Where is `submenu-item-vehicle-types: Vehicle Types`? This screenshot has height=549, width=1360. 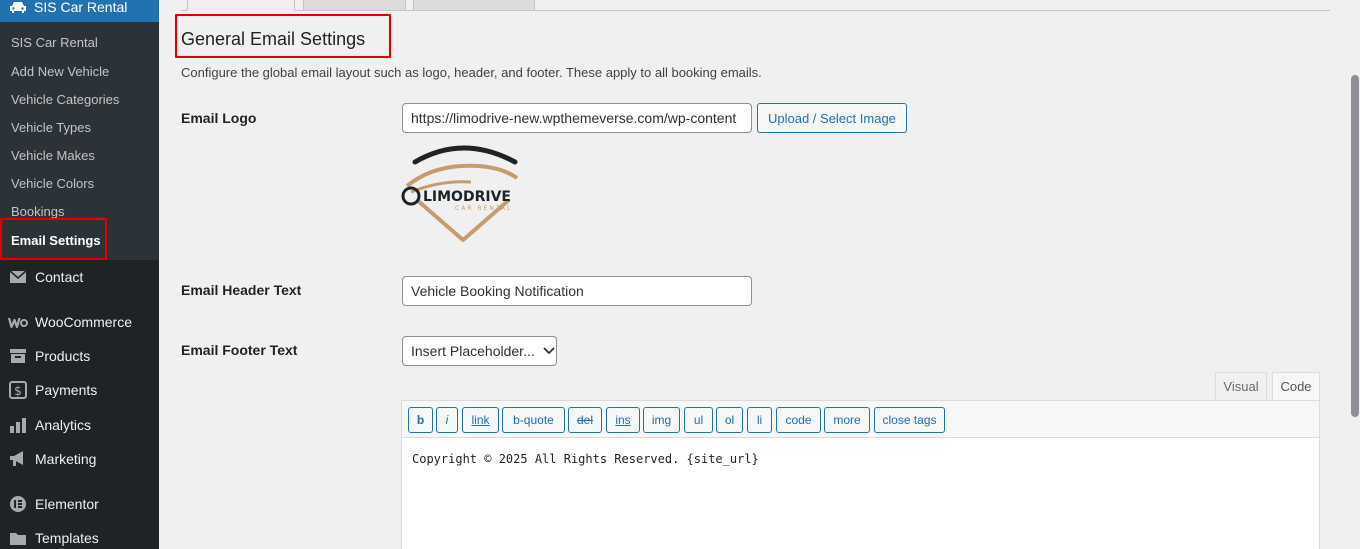 submenu-item-vehicle-types: Vehicle Types is located at coordinates (51, 127).